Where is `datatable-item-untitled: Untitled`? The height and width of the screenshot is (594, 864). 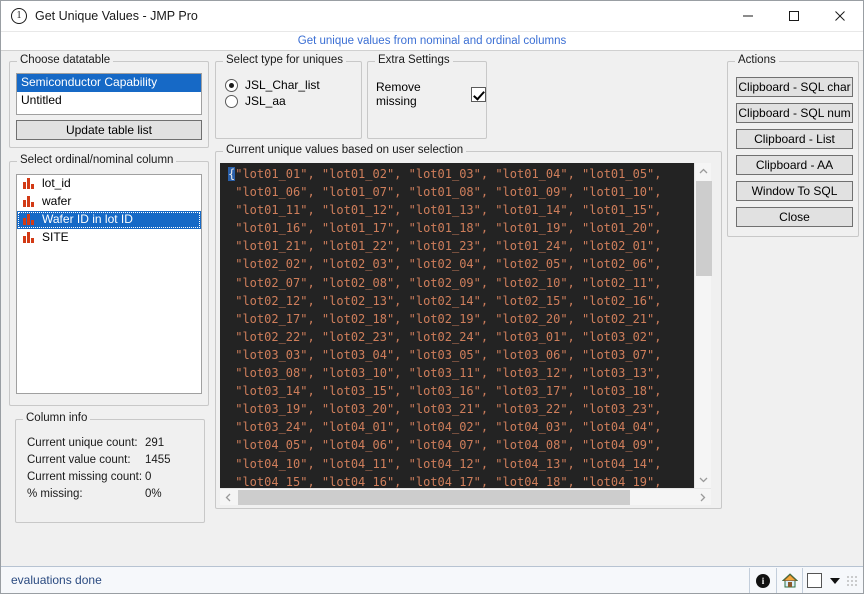
datatable-item-untitled: Untitled is located at coordinates (109, 101).